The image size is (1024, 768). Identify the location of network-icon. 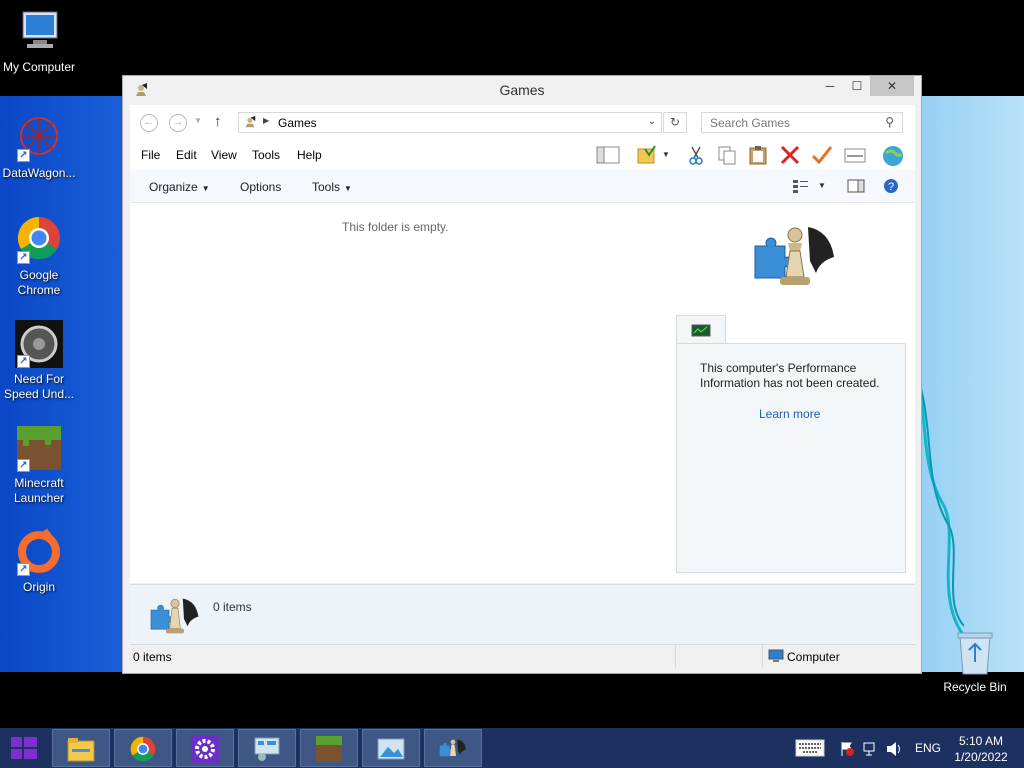
(870, 754).